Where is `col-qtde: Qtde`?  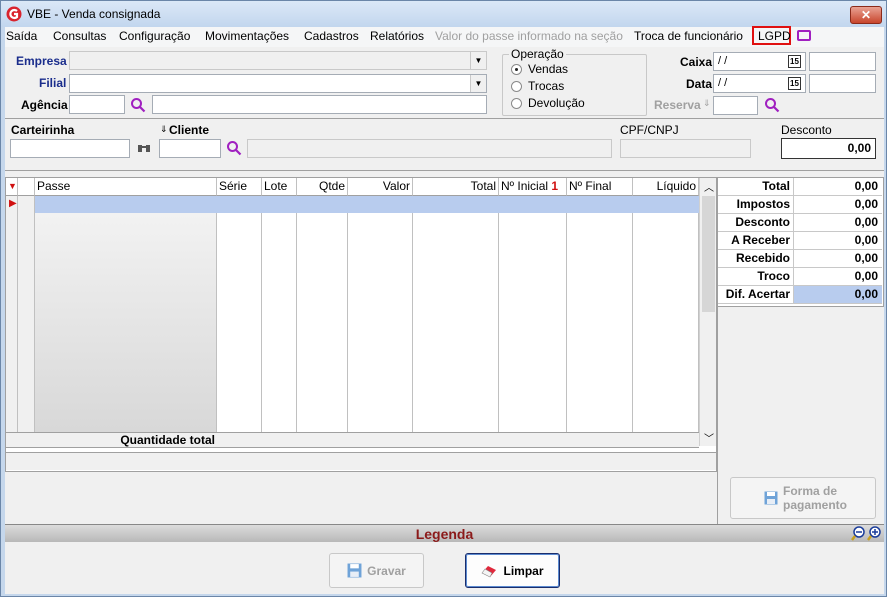 col-qtde: Qtde is located at coordinates (322, 187).